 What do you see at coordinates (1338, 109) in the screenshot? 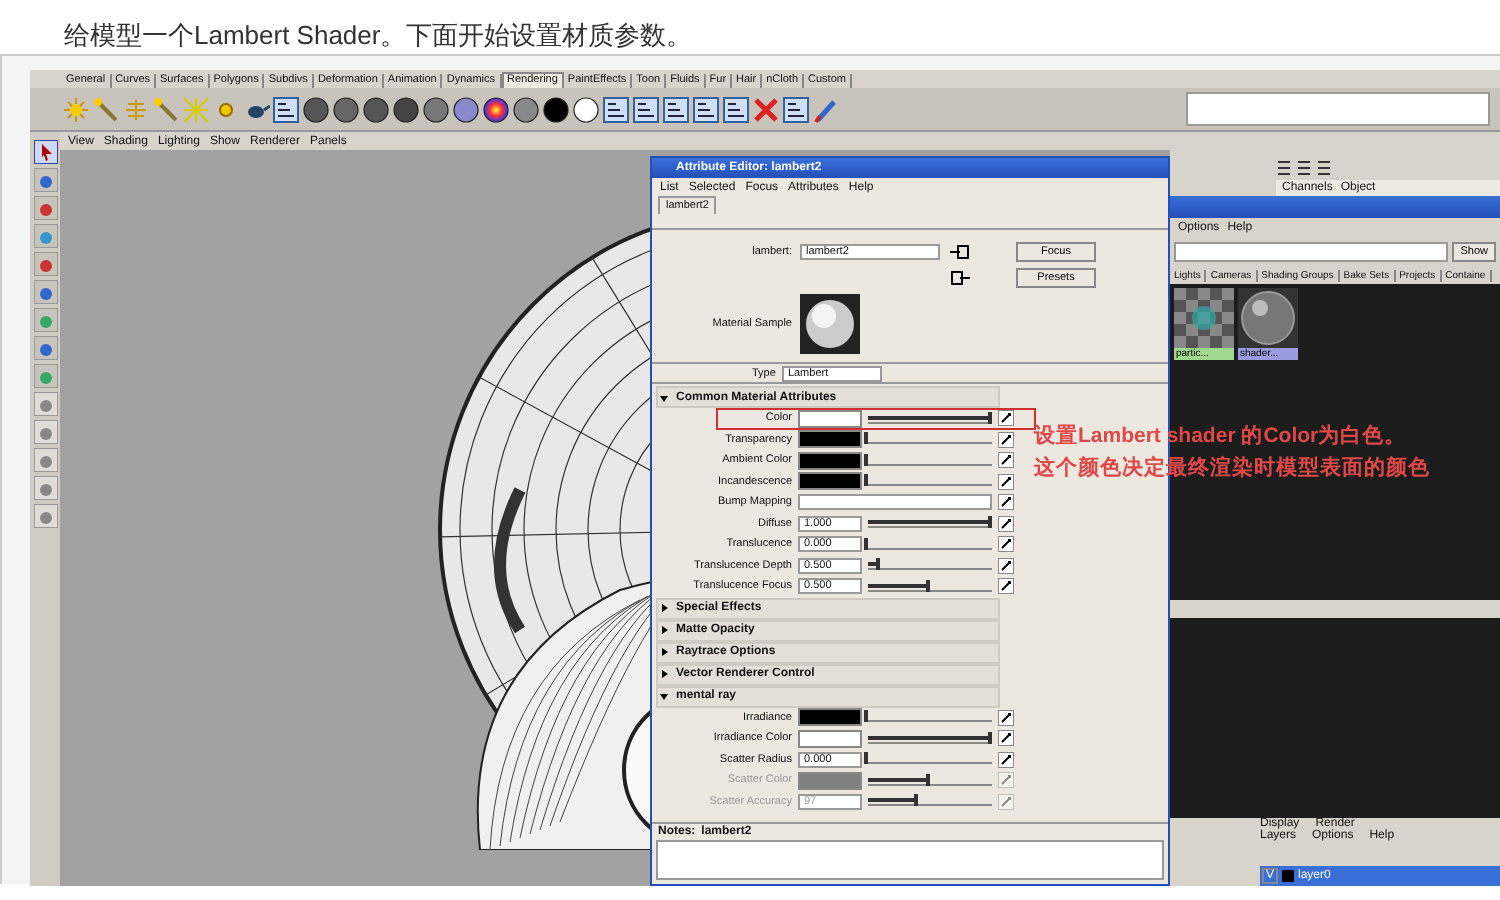
I see `command-field` at bounding box center [1338, 109].